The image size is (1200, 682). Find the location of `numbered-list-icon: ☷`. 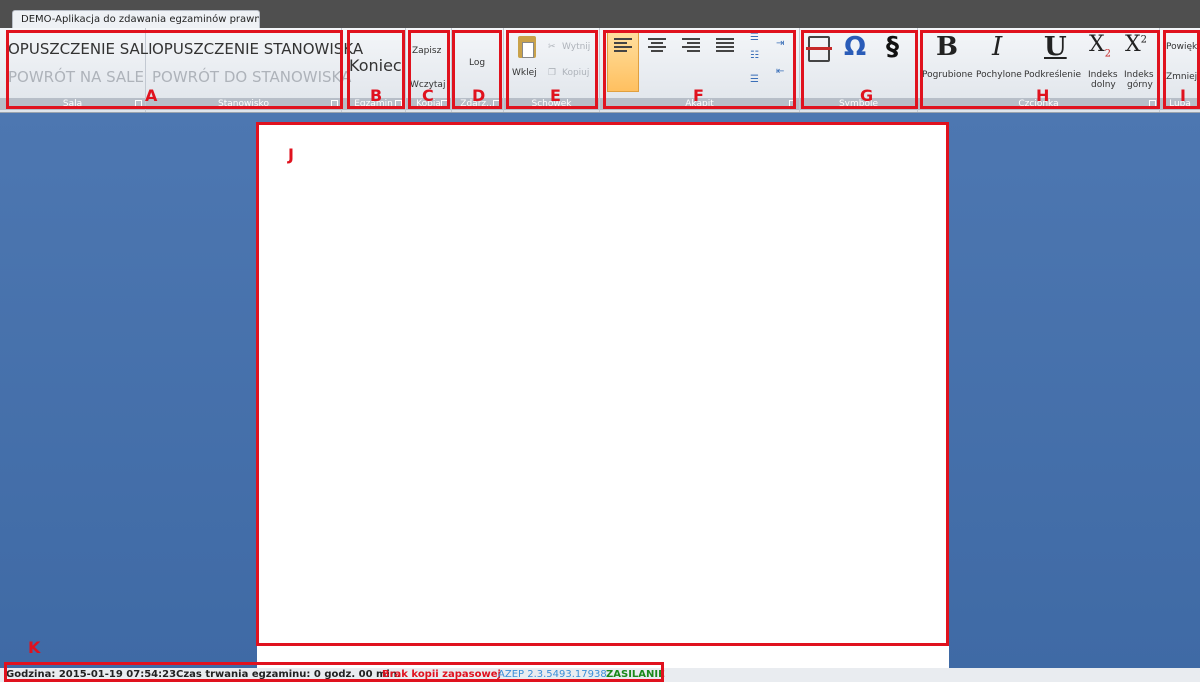

numbered-list-icon: ☷ is located at coordinates (754, 55).